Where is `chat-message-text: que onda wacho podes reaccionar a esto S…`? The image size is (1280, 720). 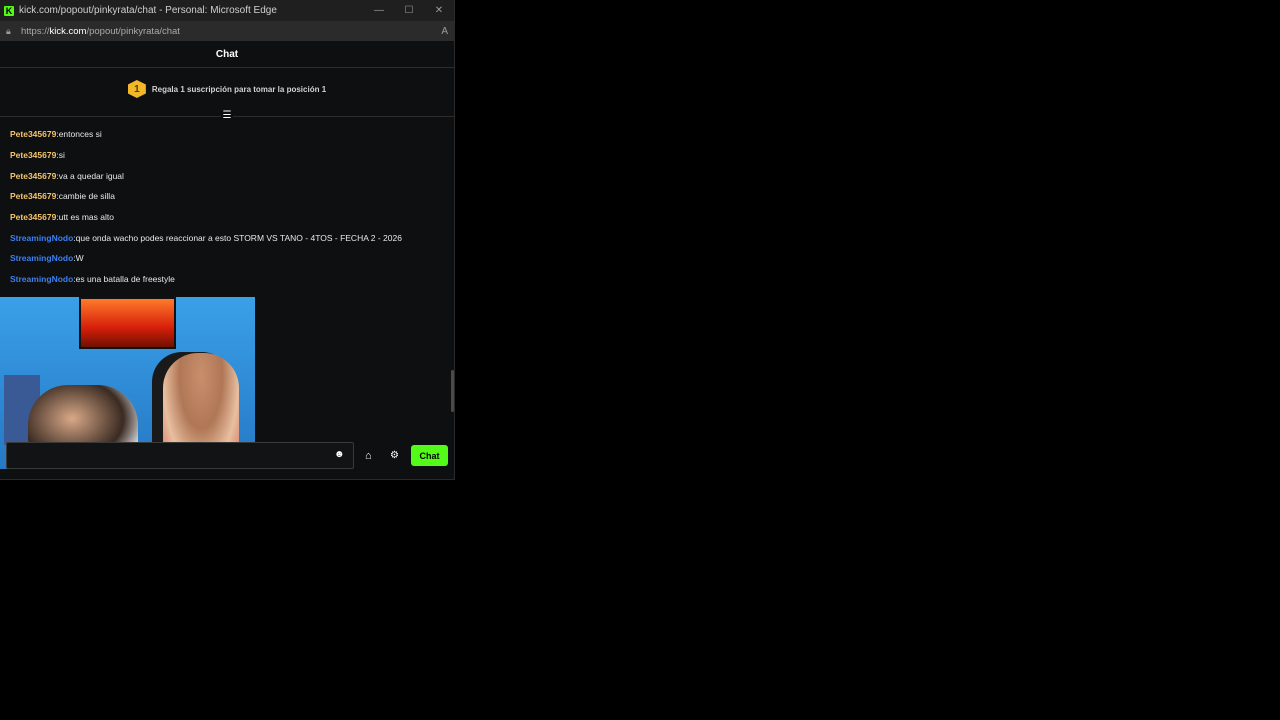
chat-message-text: que onda wacho podes reaccionar a esto S… is located at coordinates (238, 237).